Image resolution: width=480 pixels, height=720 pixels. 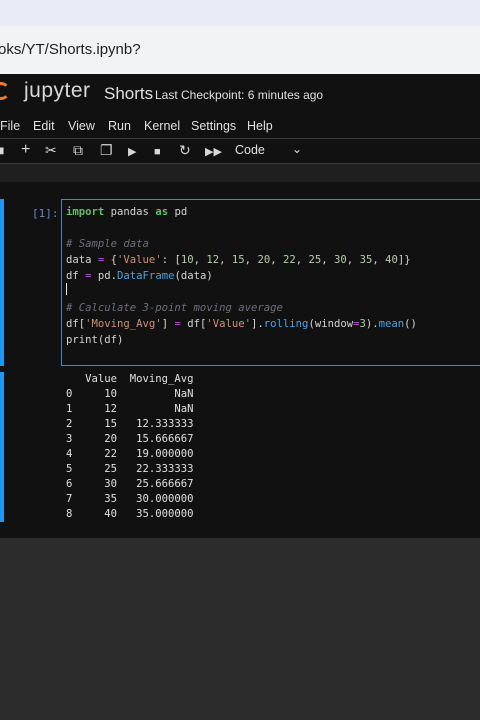 I want to click on run-icon: ▶, so click(x=132, y=152).